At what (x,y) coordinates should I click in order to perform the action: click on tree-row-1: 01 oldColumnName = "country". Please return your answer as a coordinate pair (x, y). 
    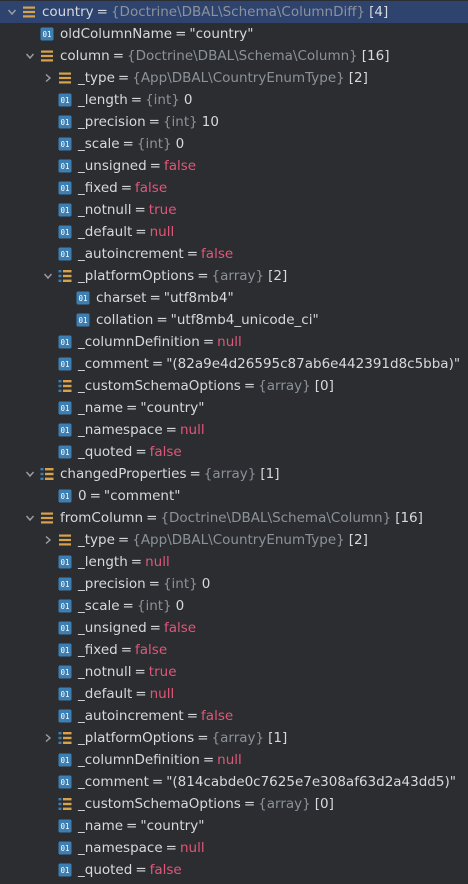
    Looking at the image, I should click on (234, 34).